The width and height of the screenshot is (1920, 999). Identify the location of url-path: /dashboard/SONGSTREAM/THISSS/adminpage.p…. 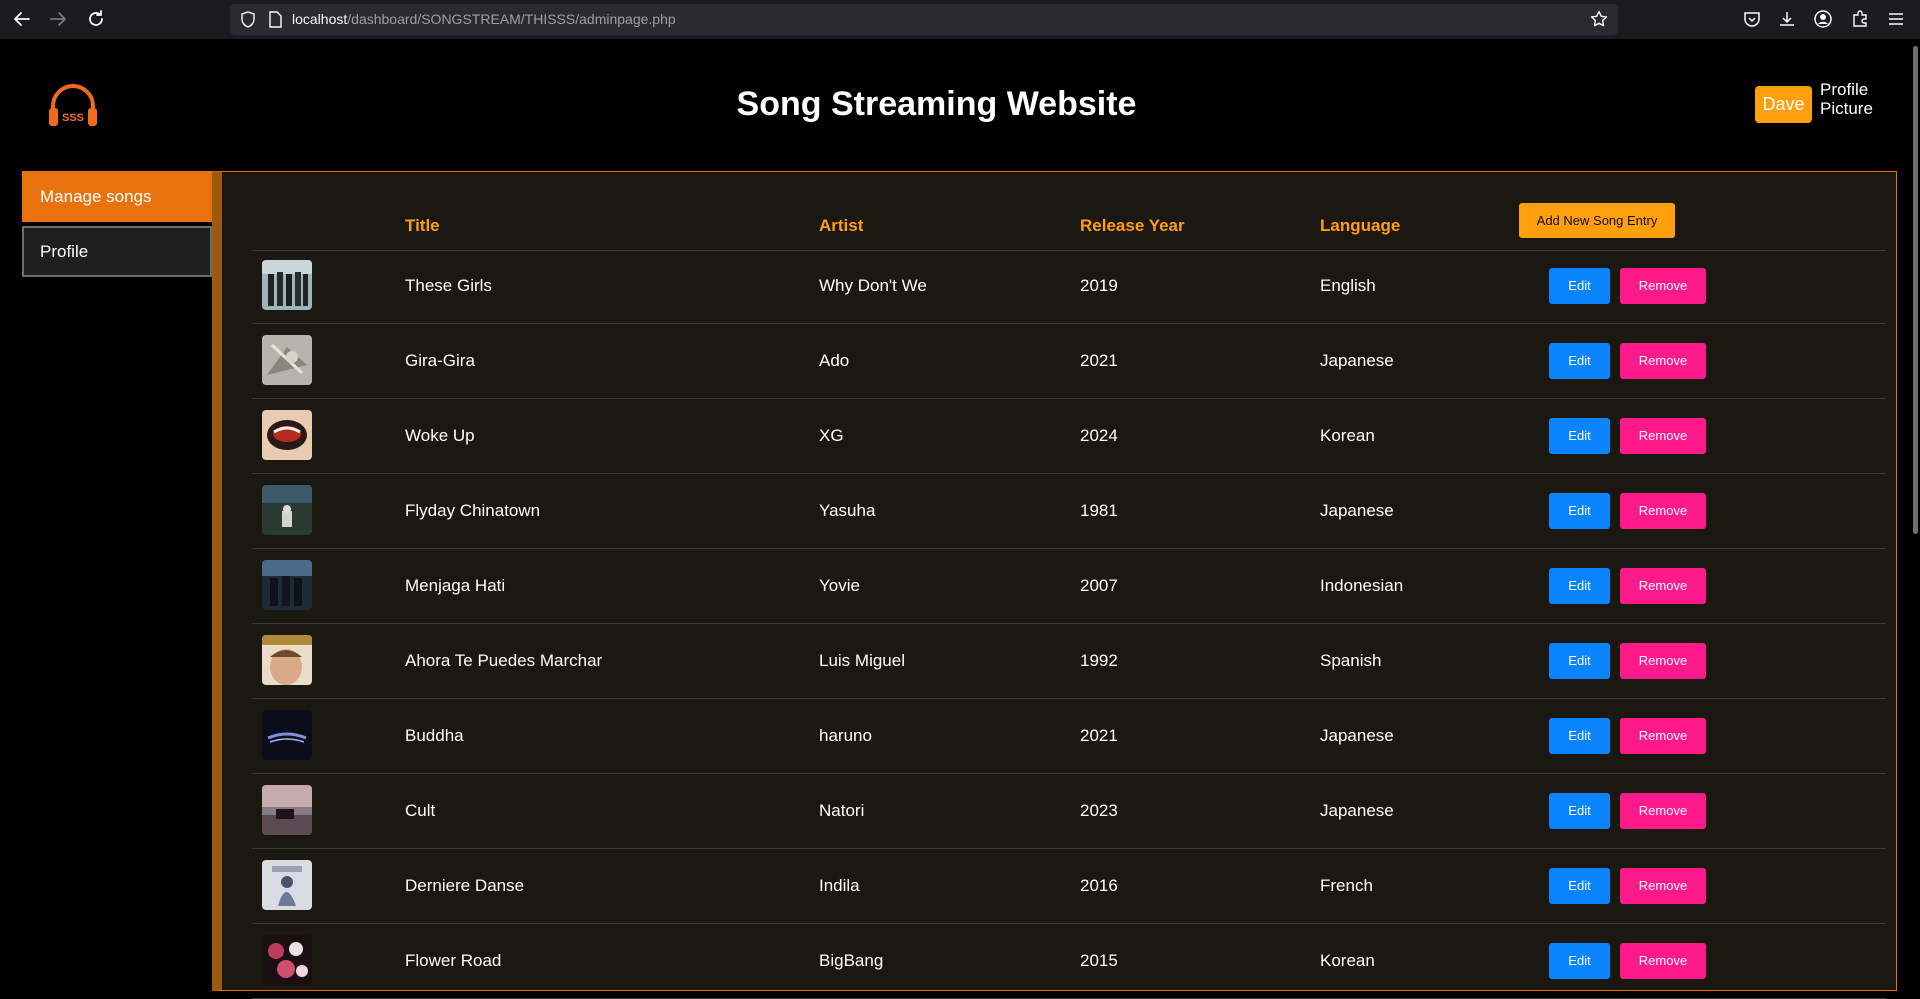
(511, 19).